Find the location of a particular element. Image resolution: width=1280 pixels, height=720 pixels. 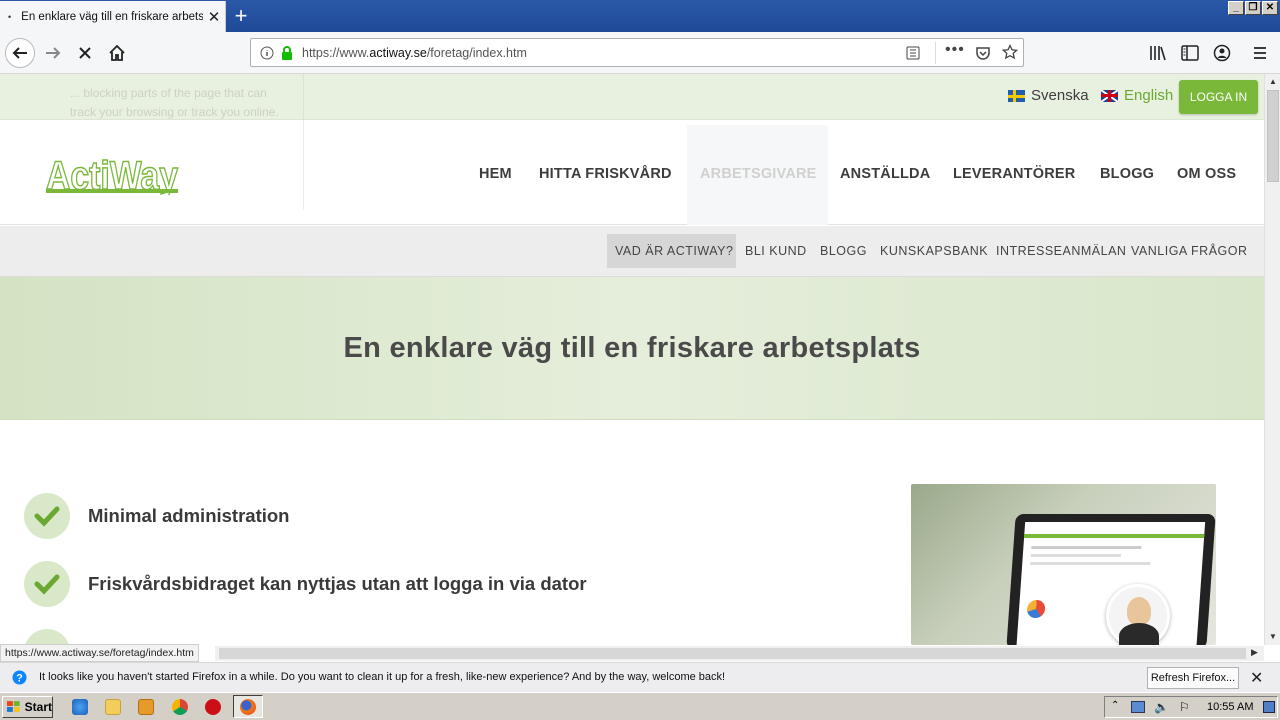

nav-hem: HEM is located at coordinates (495, 174).